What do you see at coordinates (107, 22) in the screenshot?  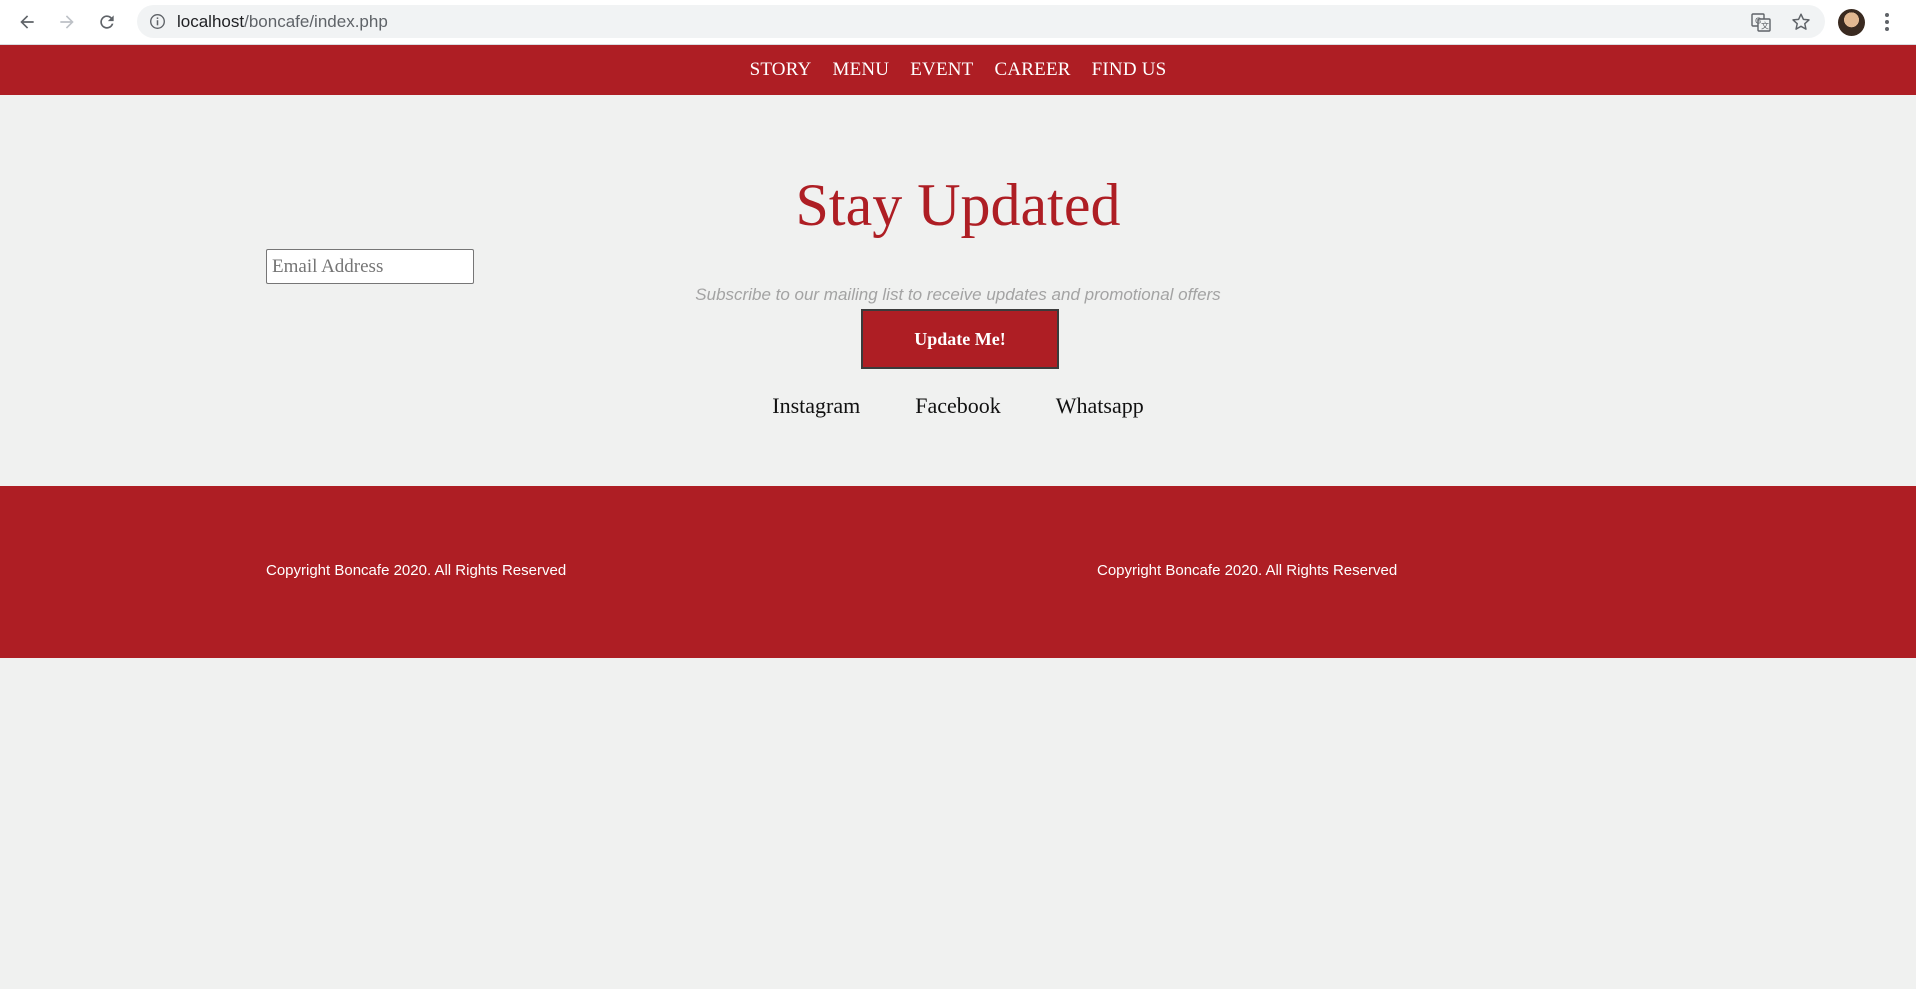 I see `reload-icon` at bounding box center [107, 22].